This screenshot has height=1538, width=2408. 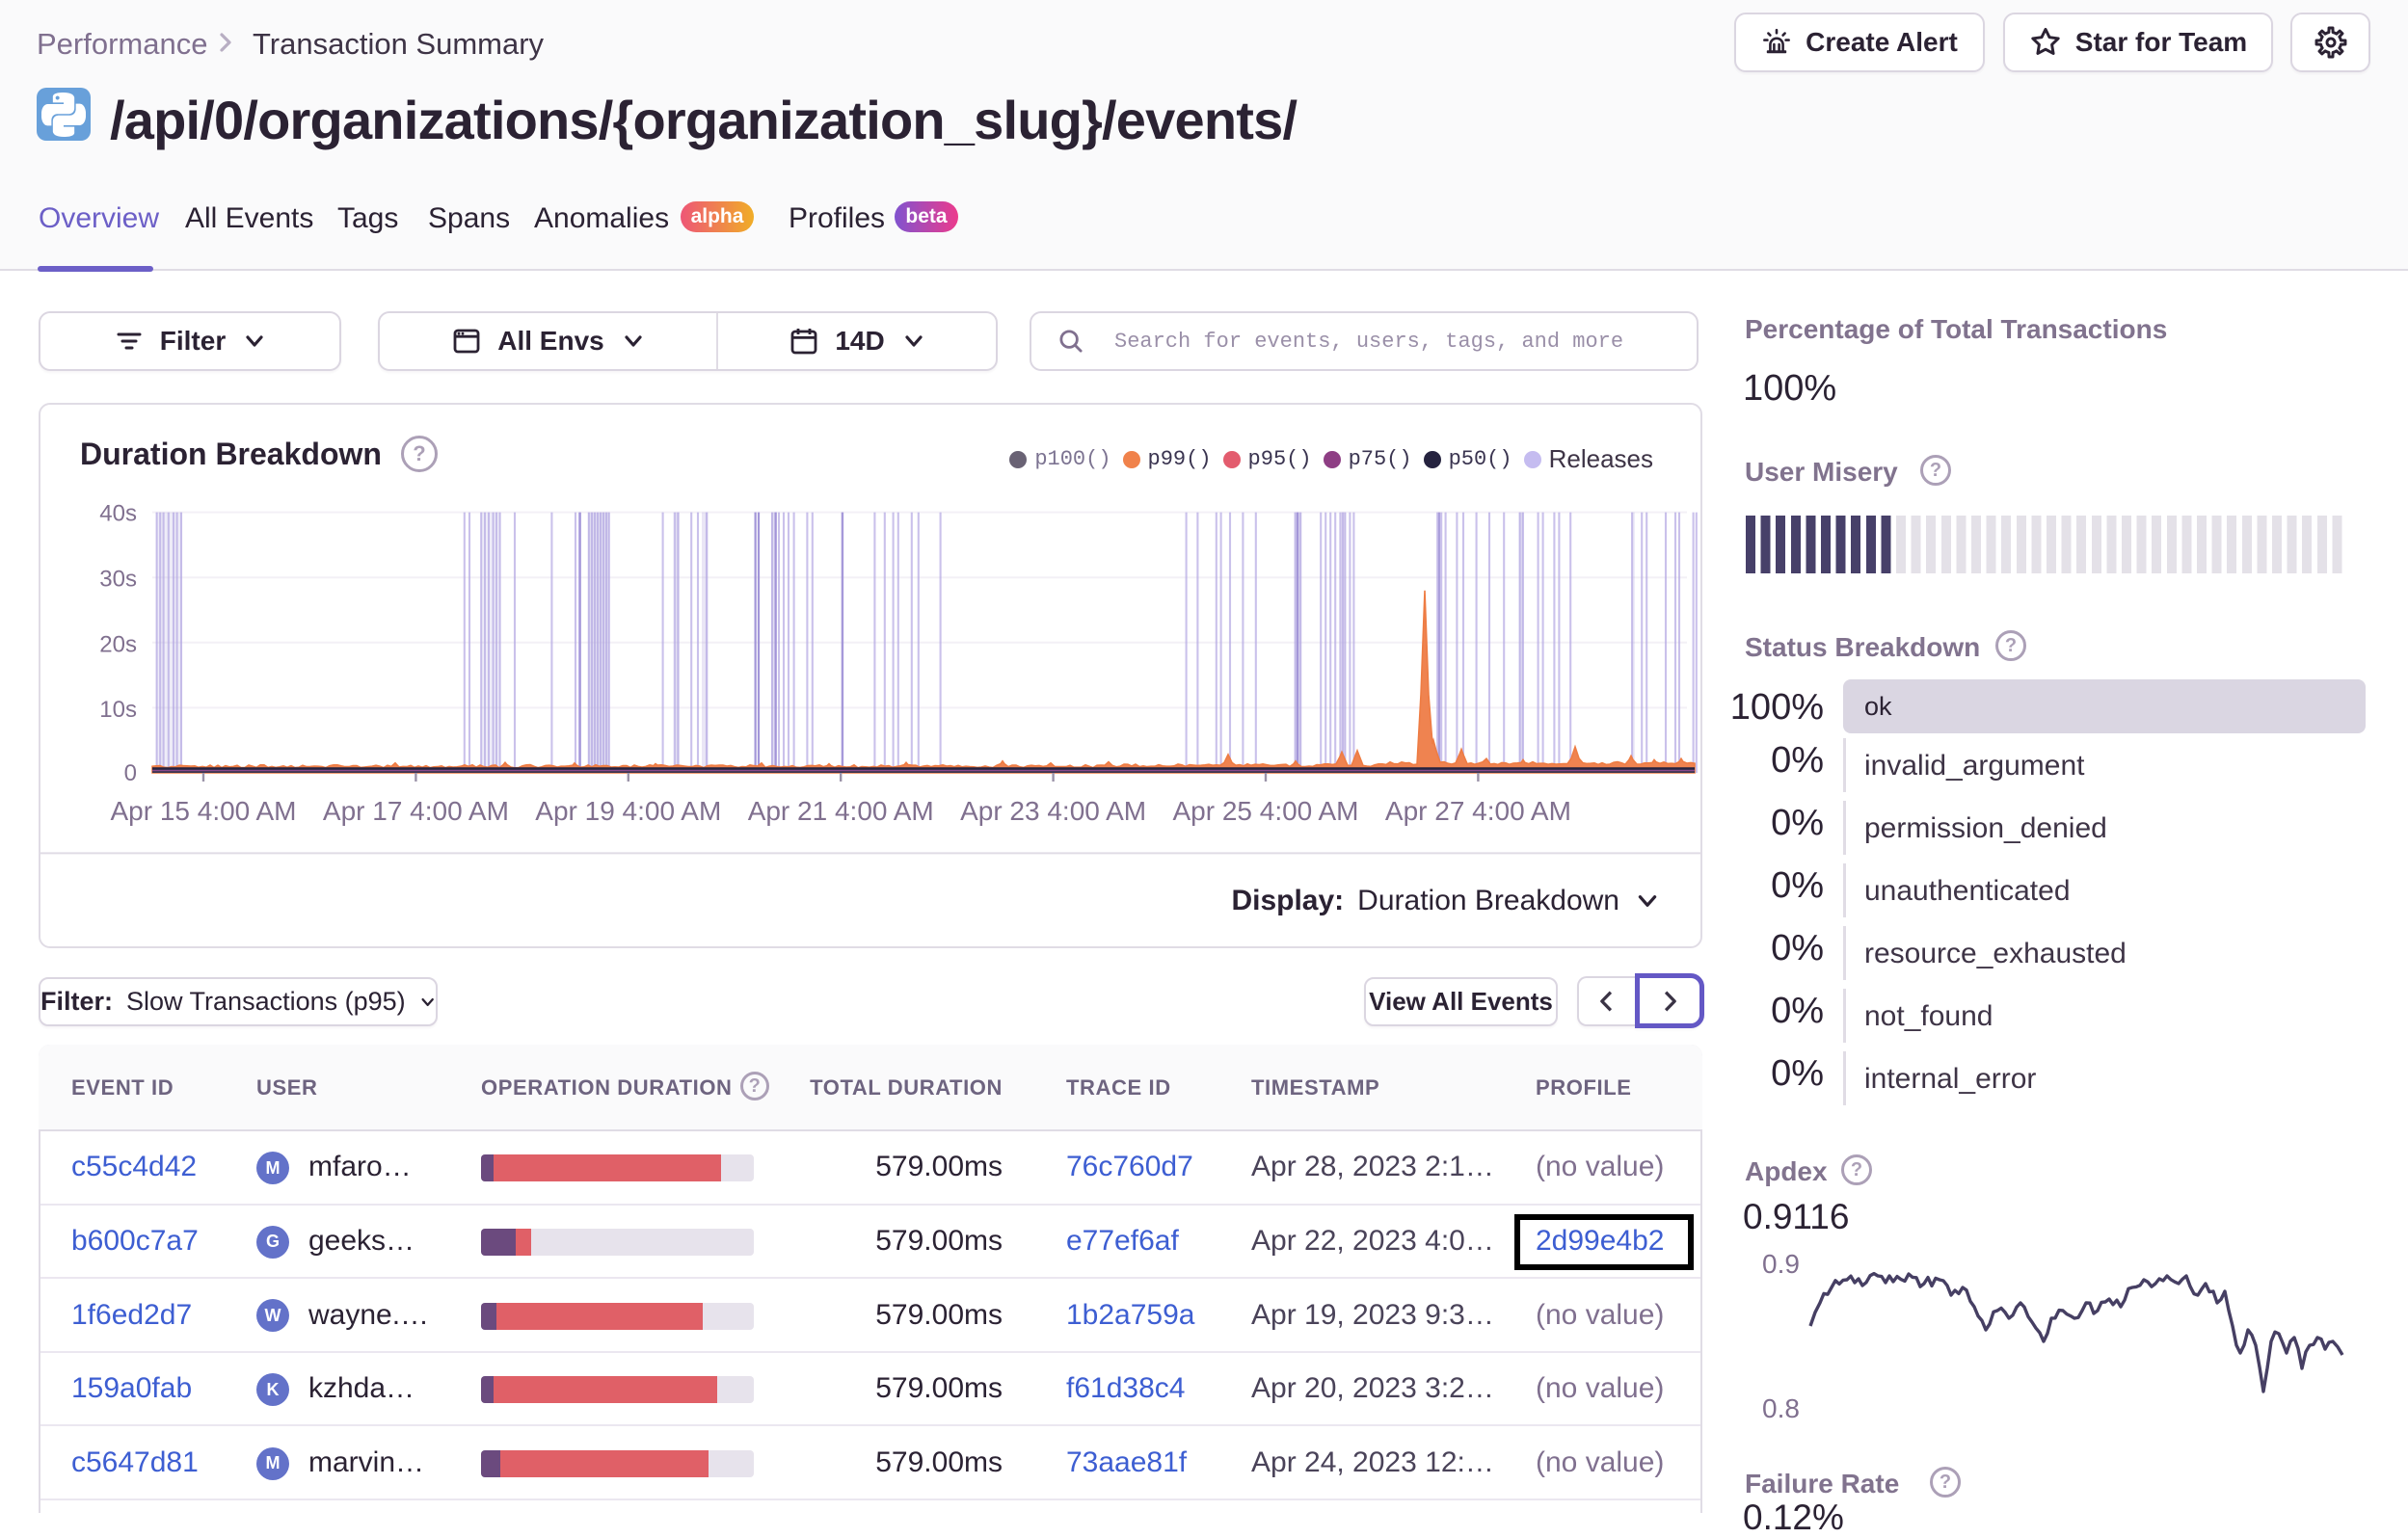 What do you see at coordinates (1265, 811) in the screenshot?
I see `svg-text: Apr 25 4:00 AM` at bounding box center [1265, 811].